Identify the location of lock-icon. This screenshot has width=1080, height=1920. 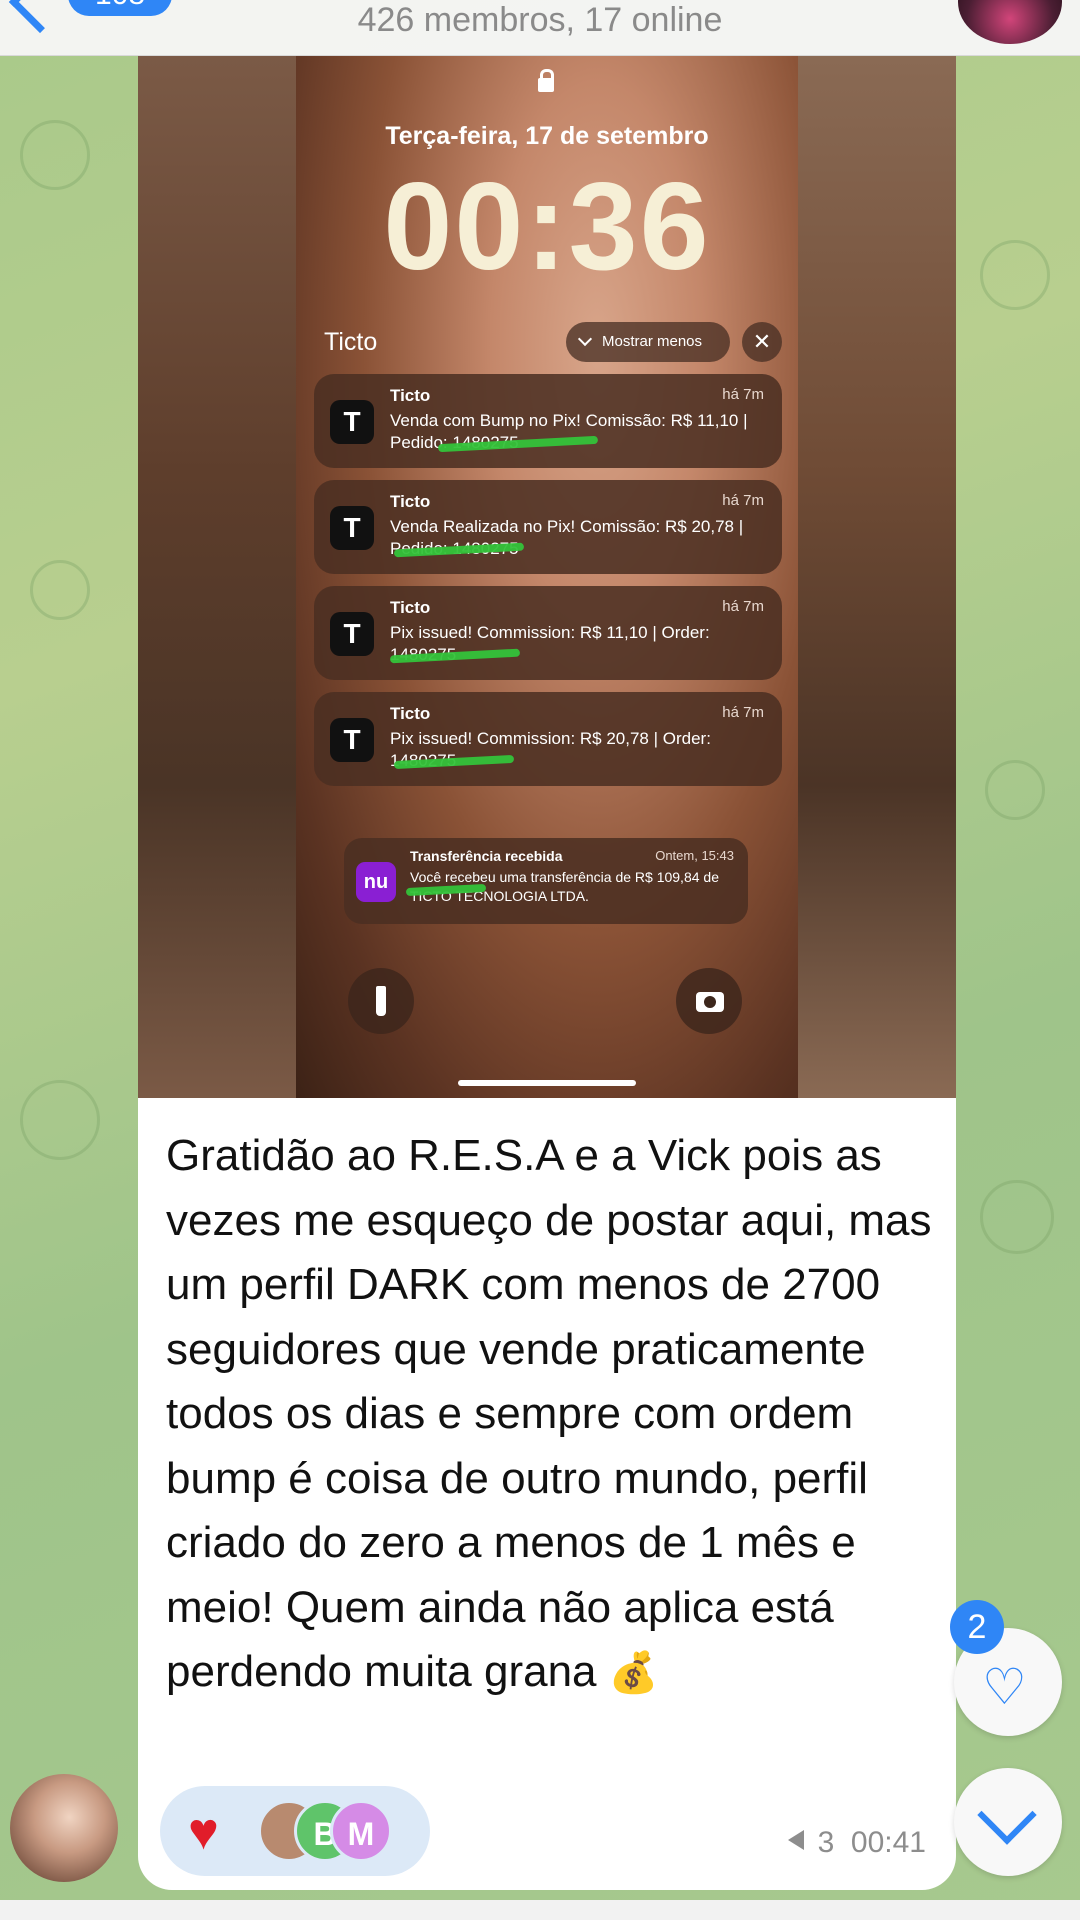
(546, 80).